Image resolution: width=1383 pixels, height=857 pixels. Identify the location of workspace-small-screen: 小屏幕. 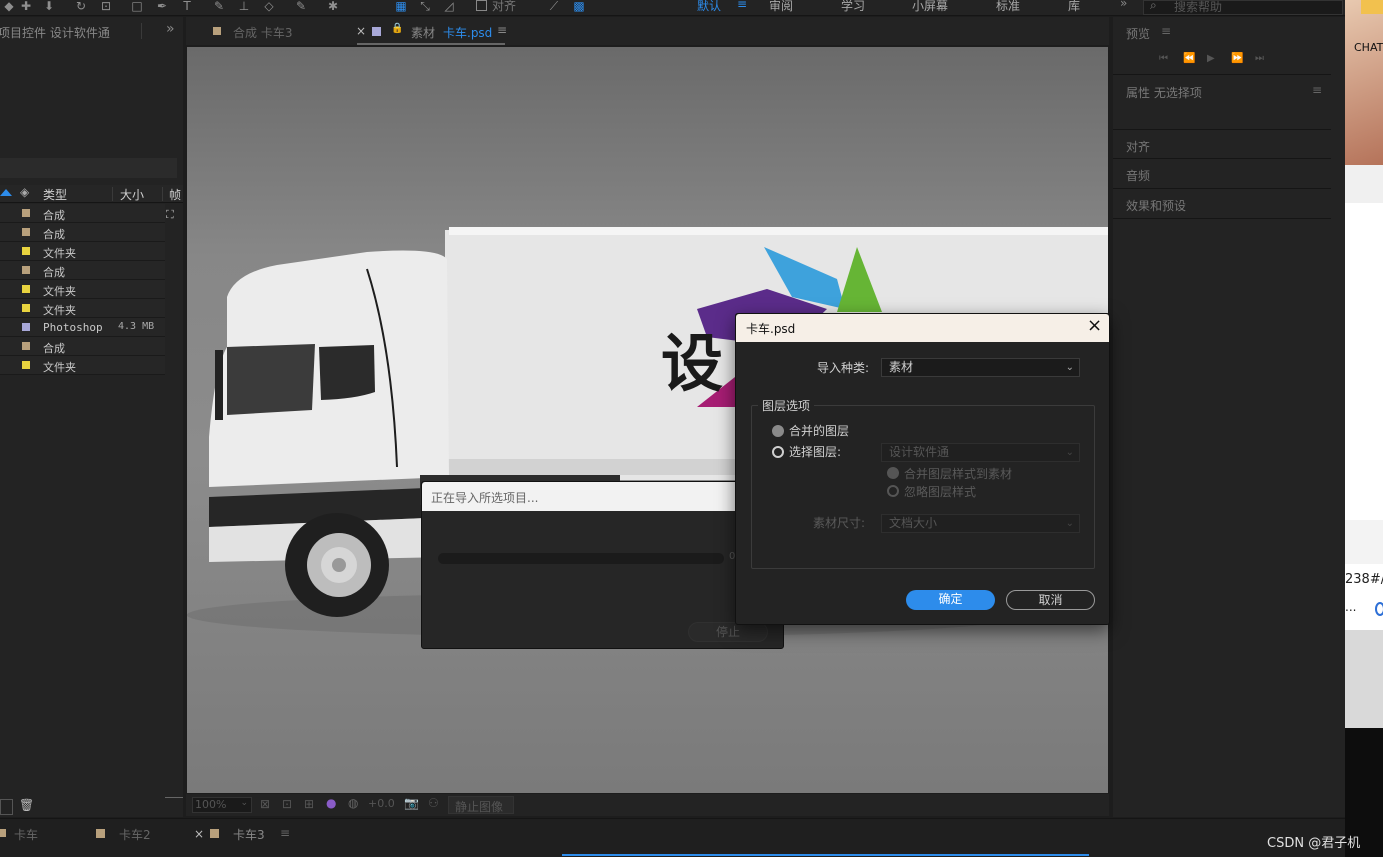
(930, 7).